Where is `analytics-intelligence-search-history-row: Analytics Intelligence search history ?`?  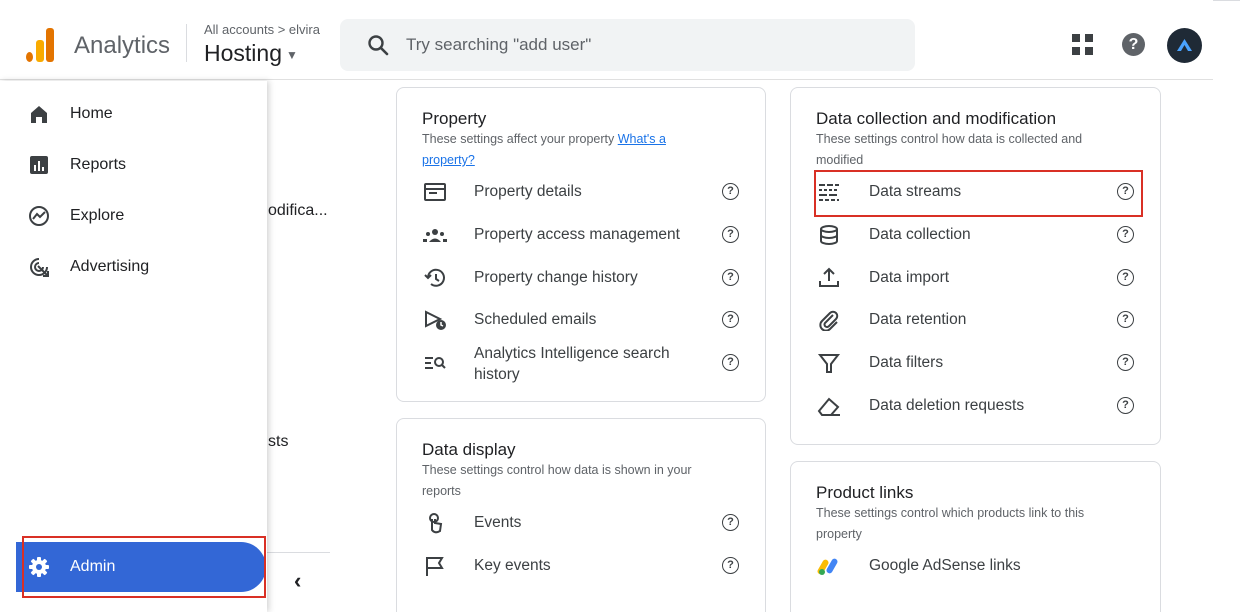
analytics-intelligence-search-history-row: Analytics Intelligence search history ? is located at coordinates (581, 365).